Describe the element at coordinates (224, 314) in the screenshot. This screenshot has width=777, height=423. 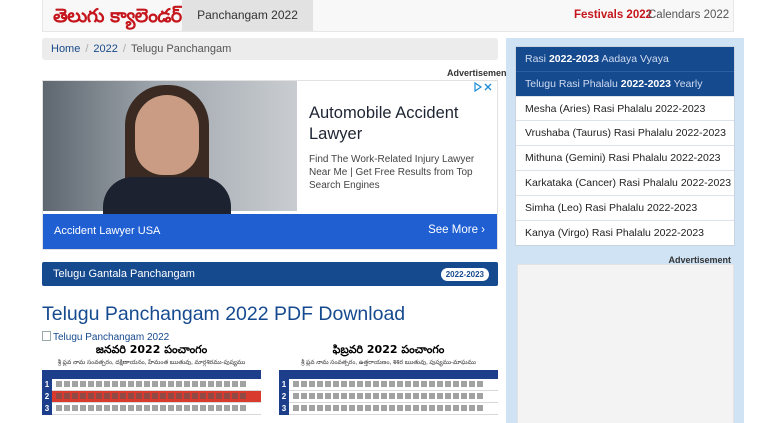
I see `page-title: Telugu Panchangam 2022 PDF Download` at that location.